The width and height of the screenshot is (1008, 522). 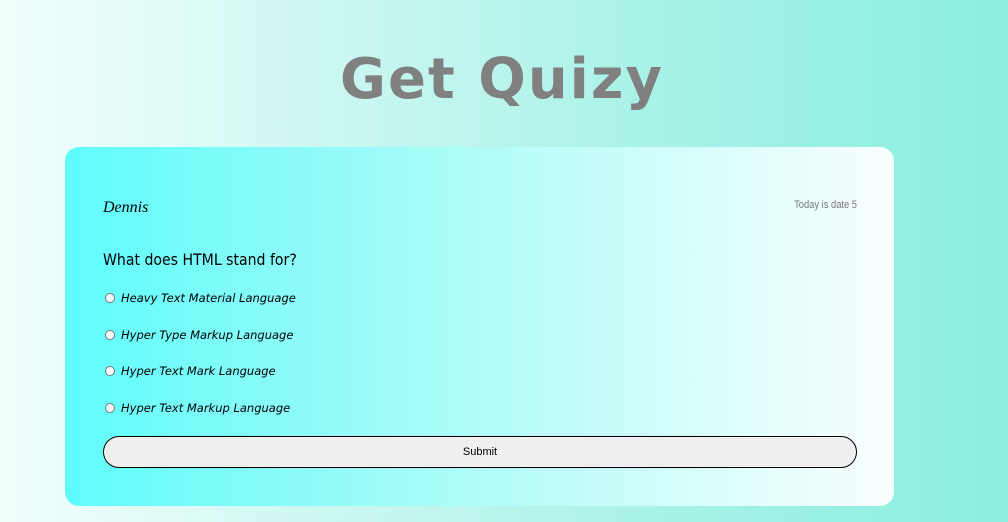 What do you see at coordinates (480, 452) in the screenshot?
I see `submit-button: Submit` at bounding box center [480, 452].